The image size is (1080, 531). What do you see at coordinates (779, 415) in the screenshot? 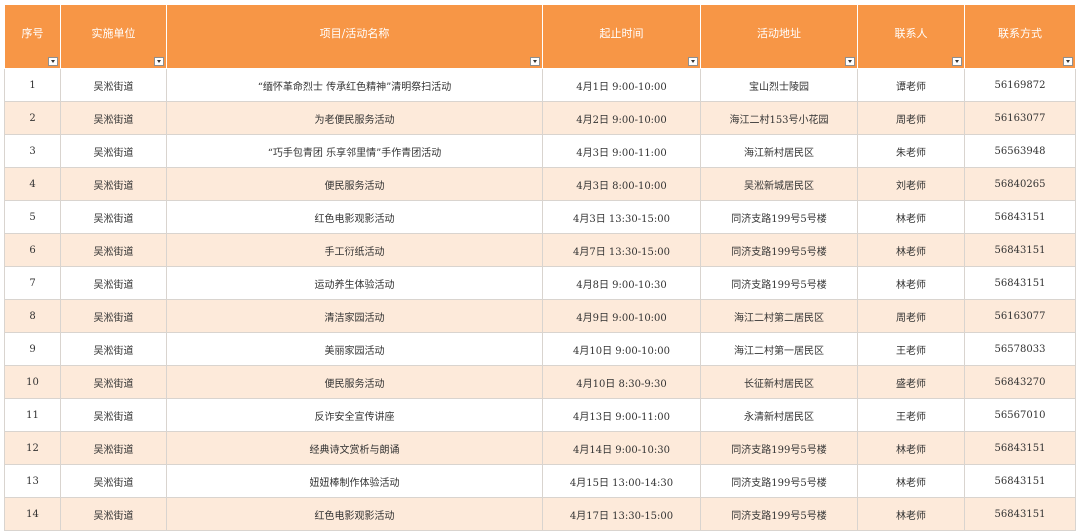
I see `cell-address: 永清新村居民区` at bounding box center [779, 415].